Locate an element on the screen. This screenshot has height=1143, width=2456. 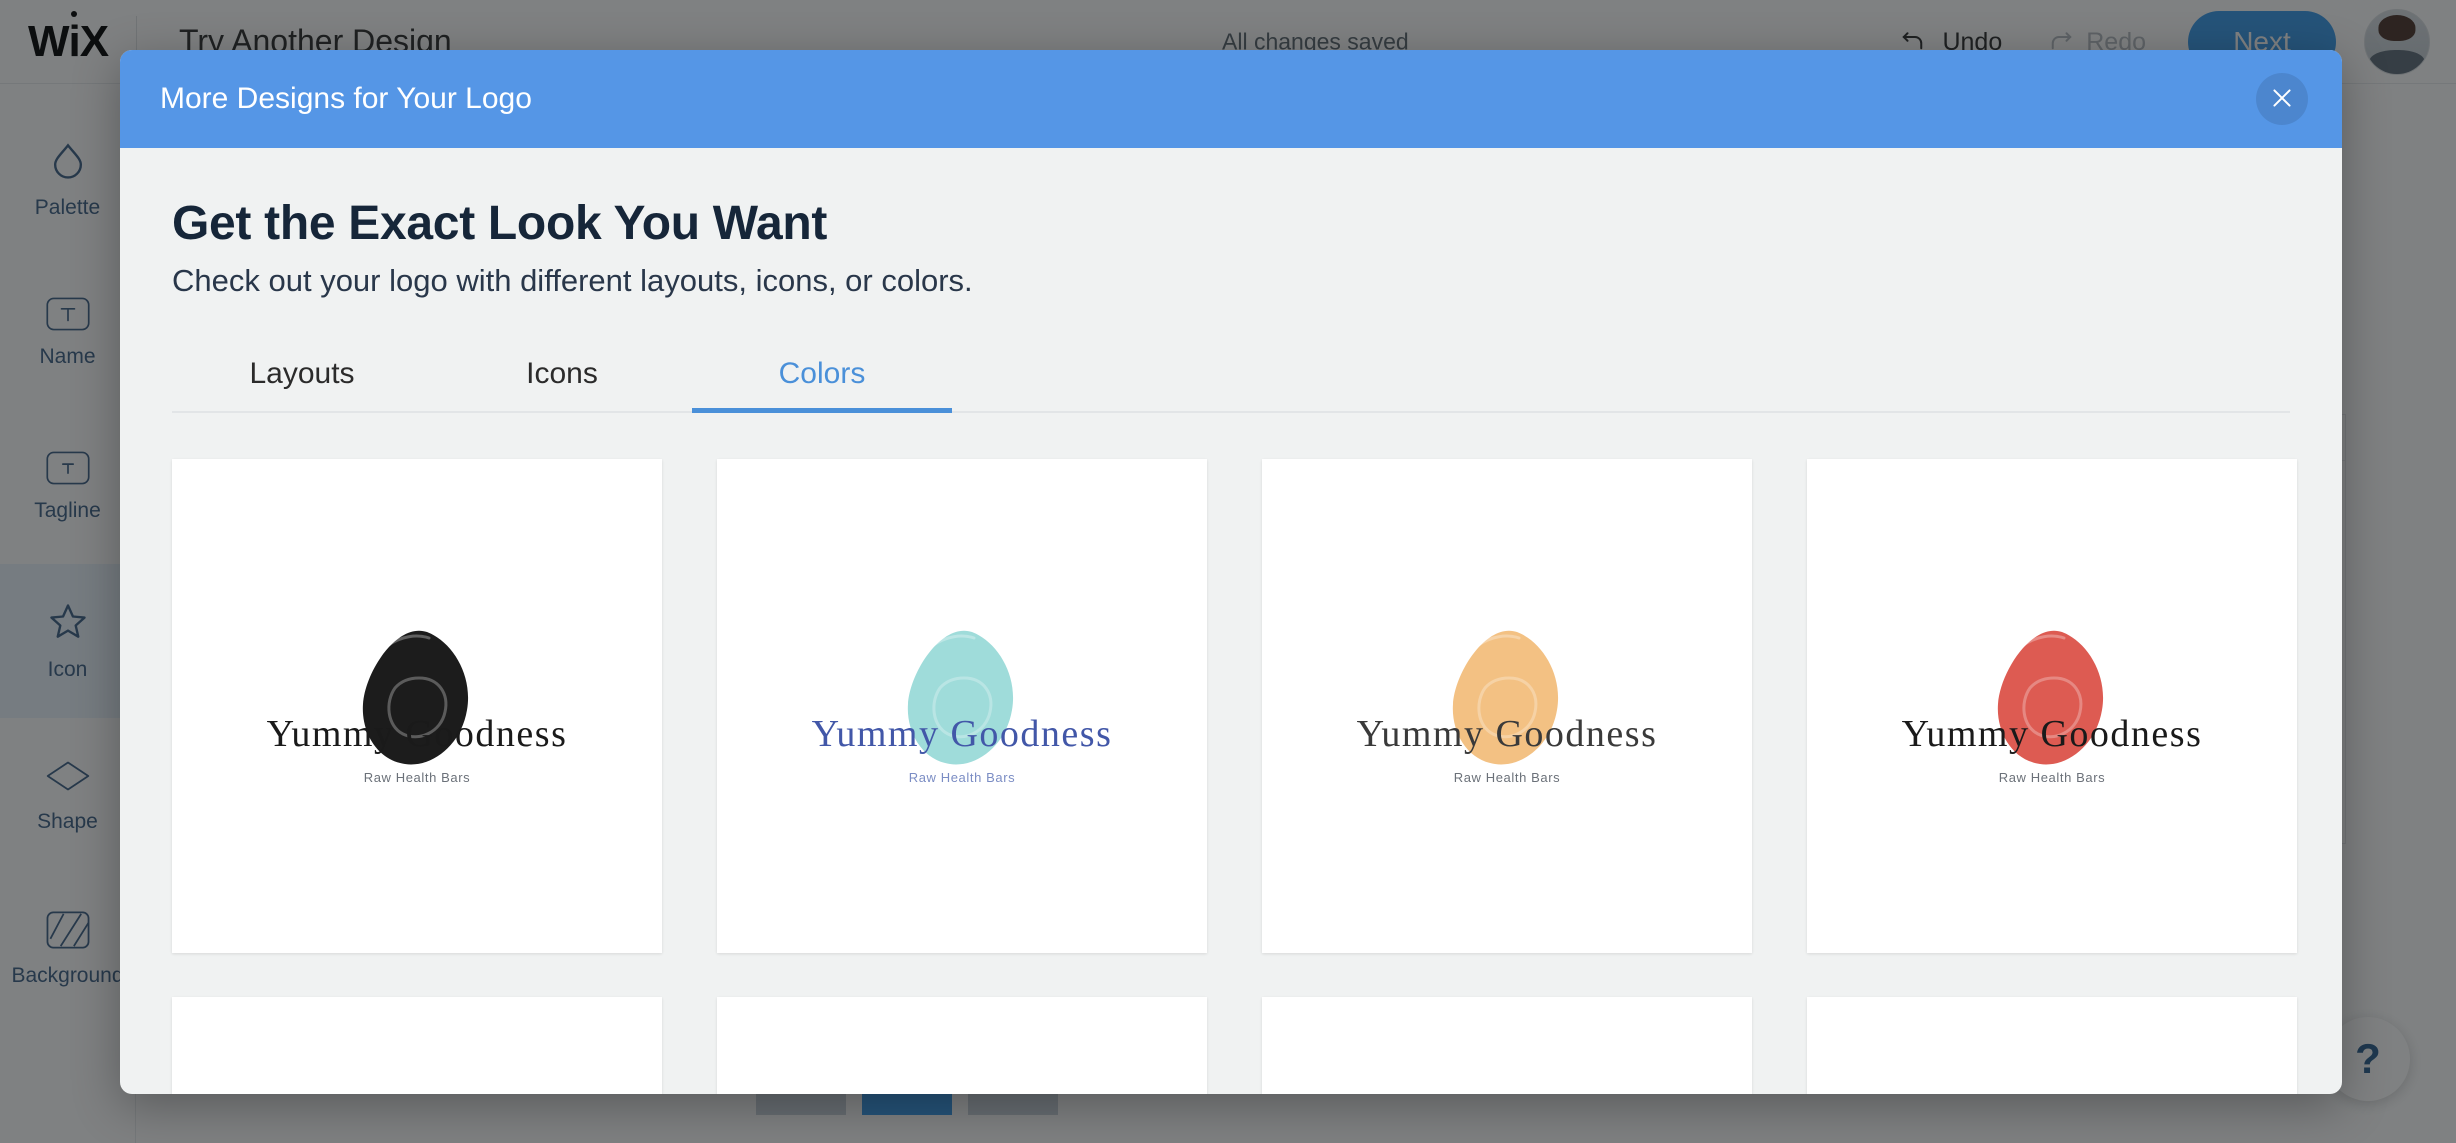
tab-colors: Colors is located at coordinates (822, 375).